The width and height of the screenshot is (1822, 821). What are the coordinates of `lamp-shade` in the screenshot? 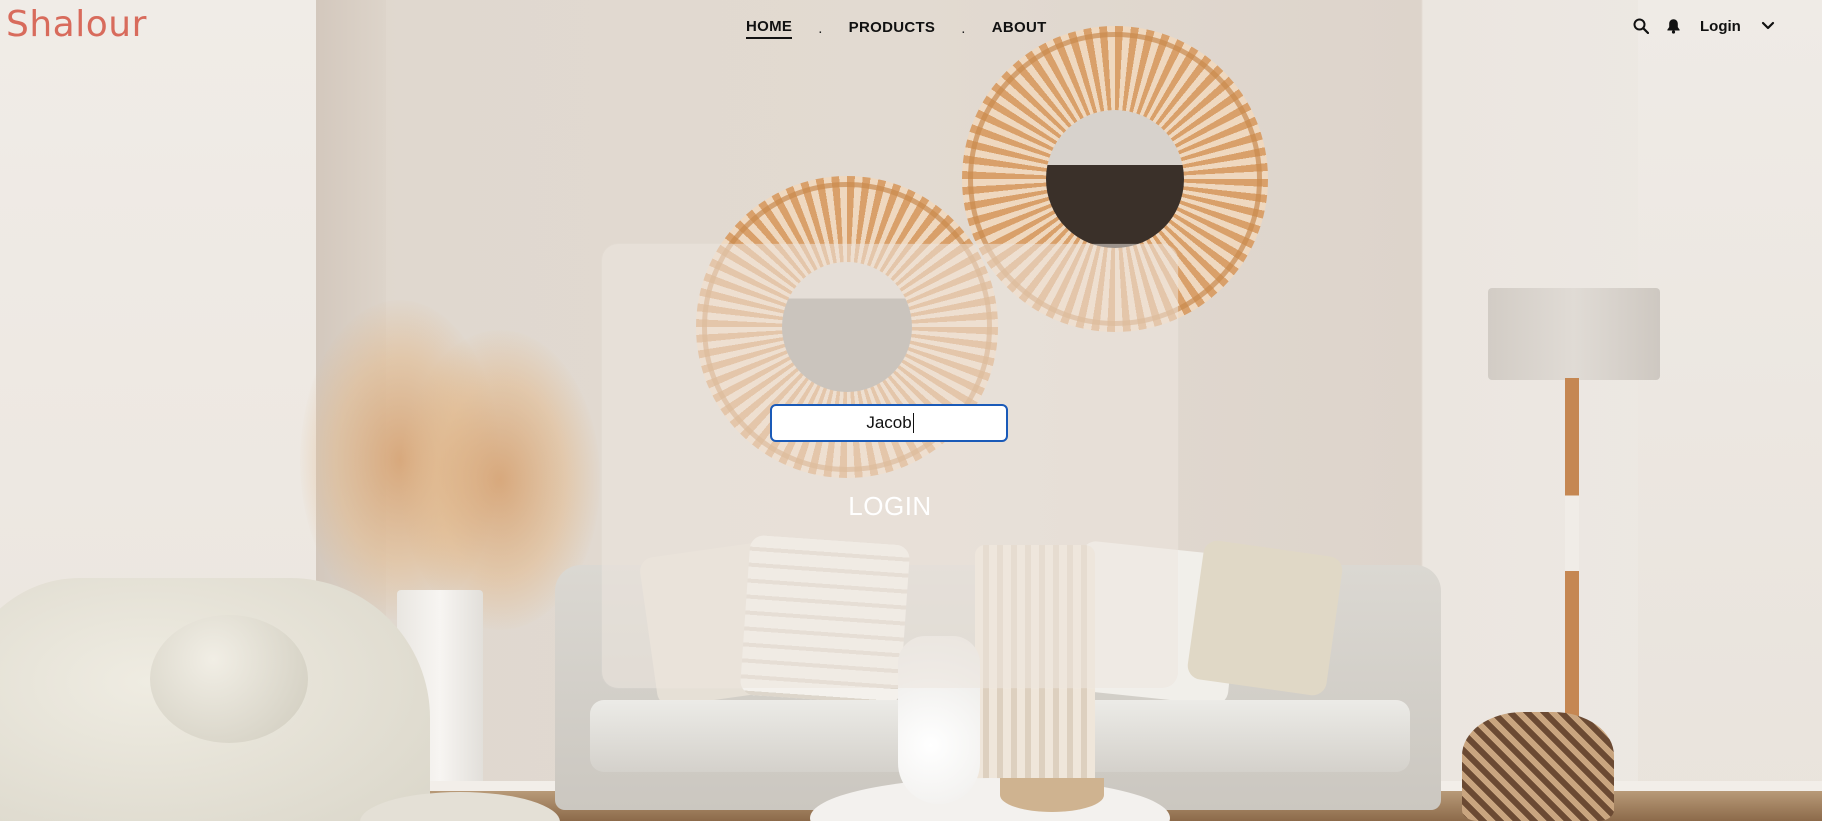 It's located at (1574, 334).